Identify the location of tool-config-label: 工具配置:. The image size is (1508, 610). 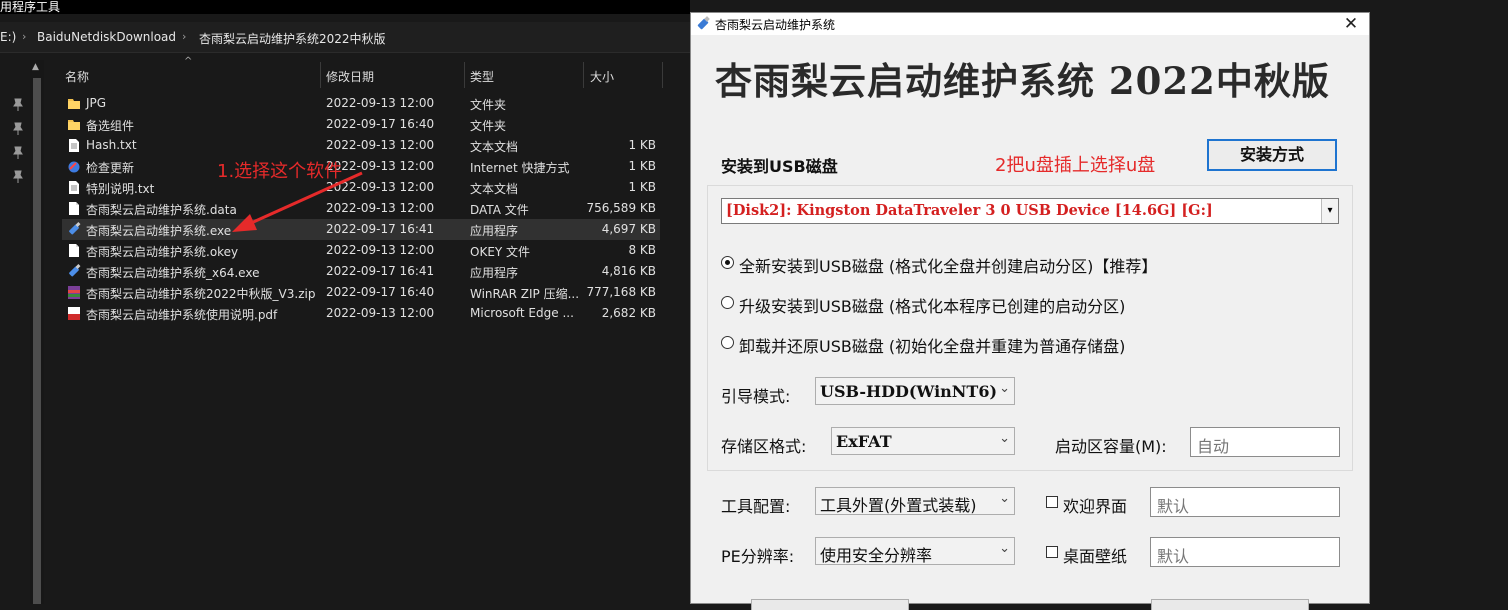
(756, 506).